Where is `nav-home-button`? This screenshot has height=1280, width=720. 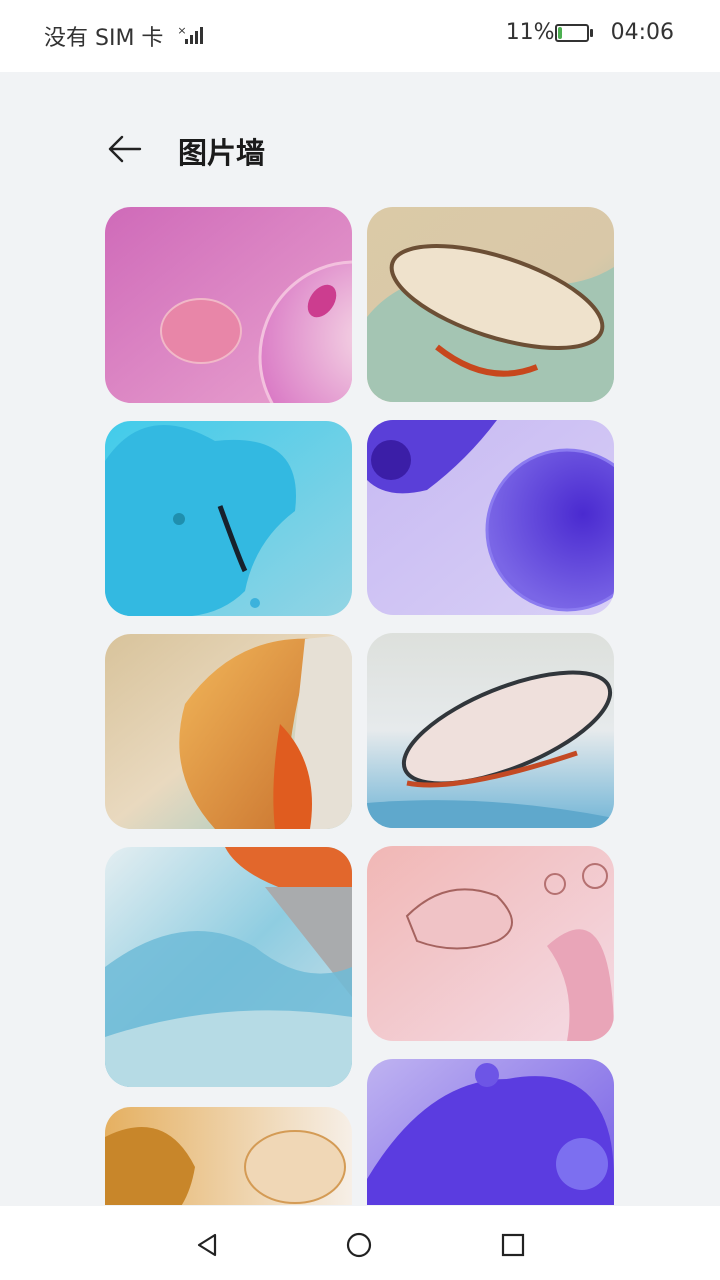
nav-home-button is located at coordinates (359, 1245).